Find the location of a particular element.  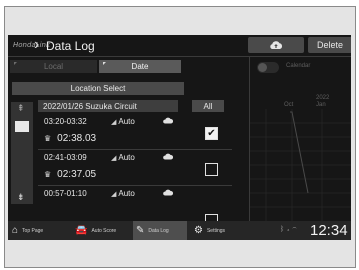

nav-data-log: ✎ Data Log is located at coordinates (160, 230).